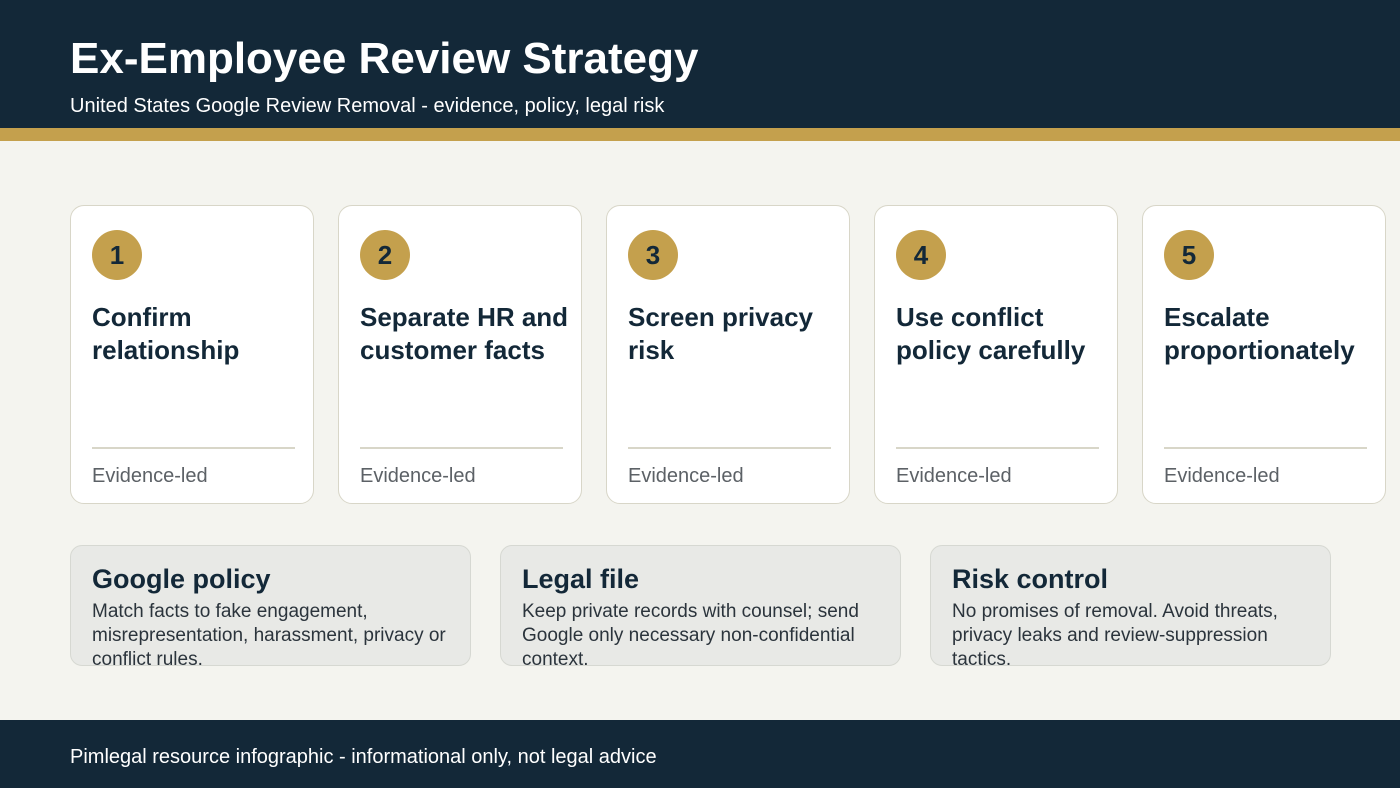  I want to click on step-number-badge: 5, so click(1189, 255).